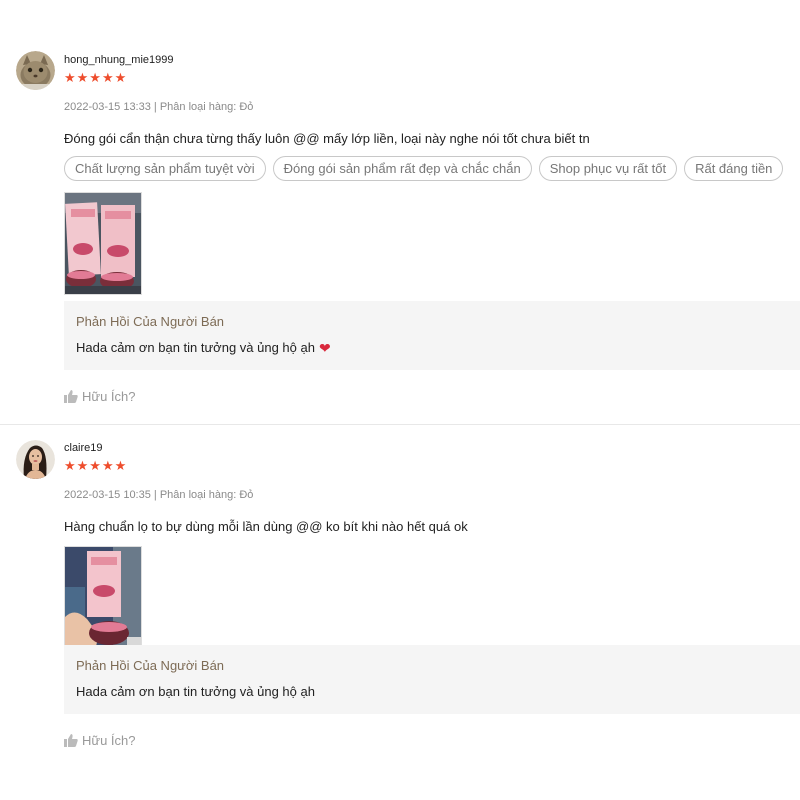  I want to click on review-tag: Shop phục vụ rất tốt, so click(608, 168).